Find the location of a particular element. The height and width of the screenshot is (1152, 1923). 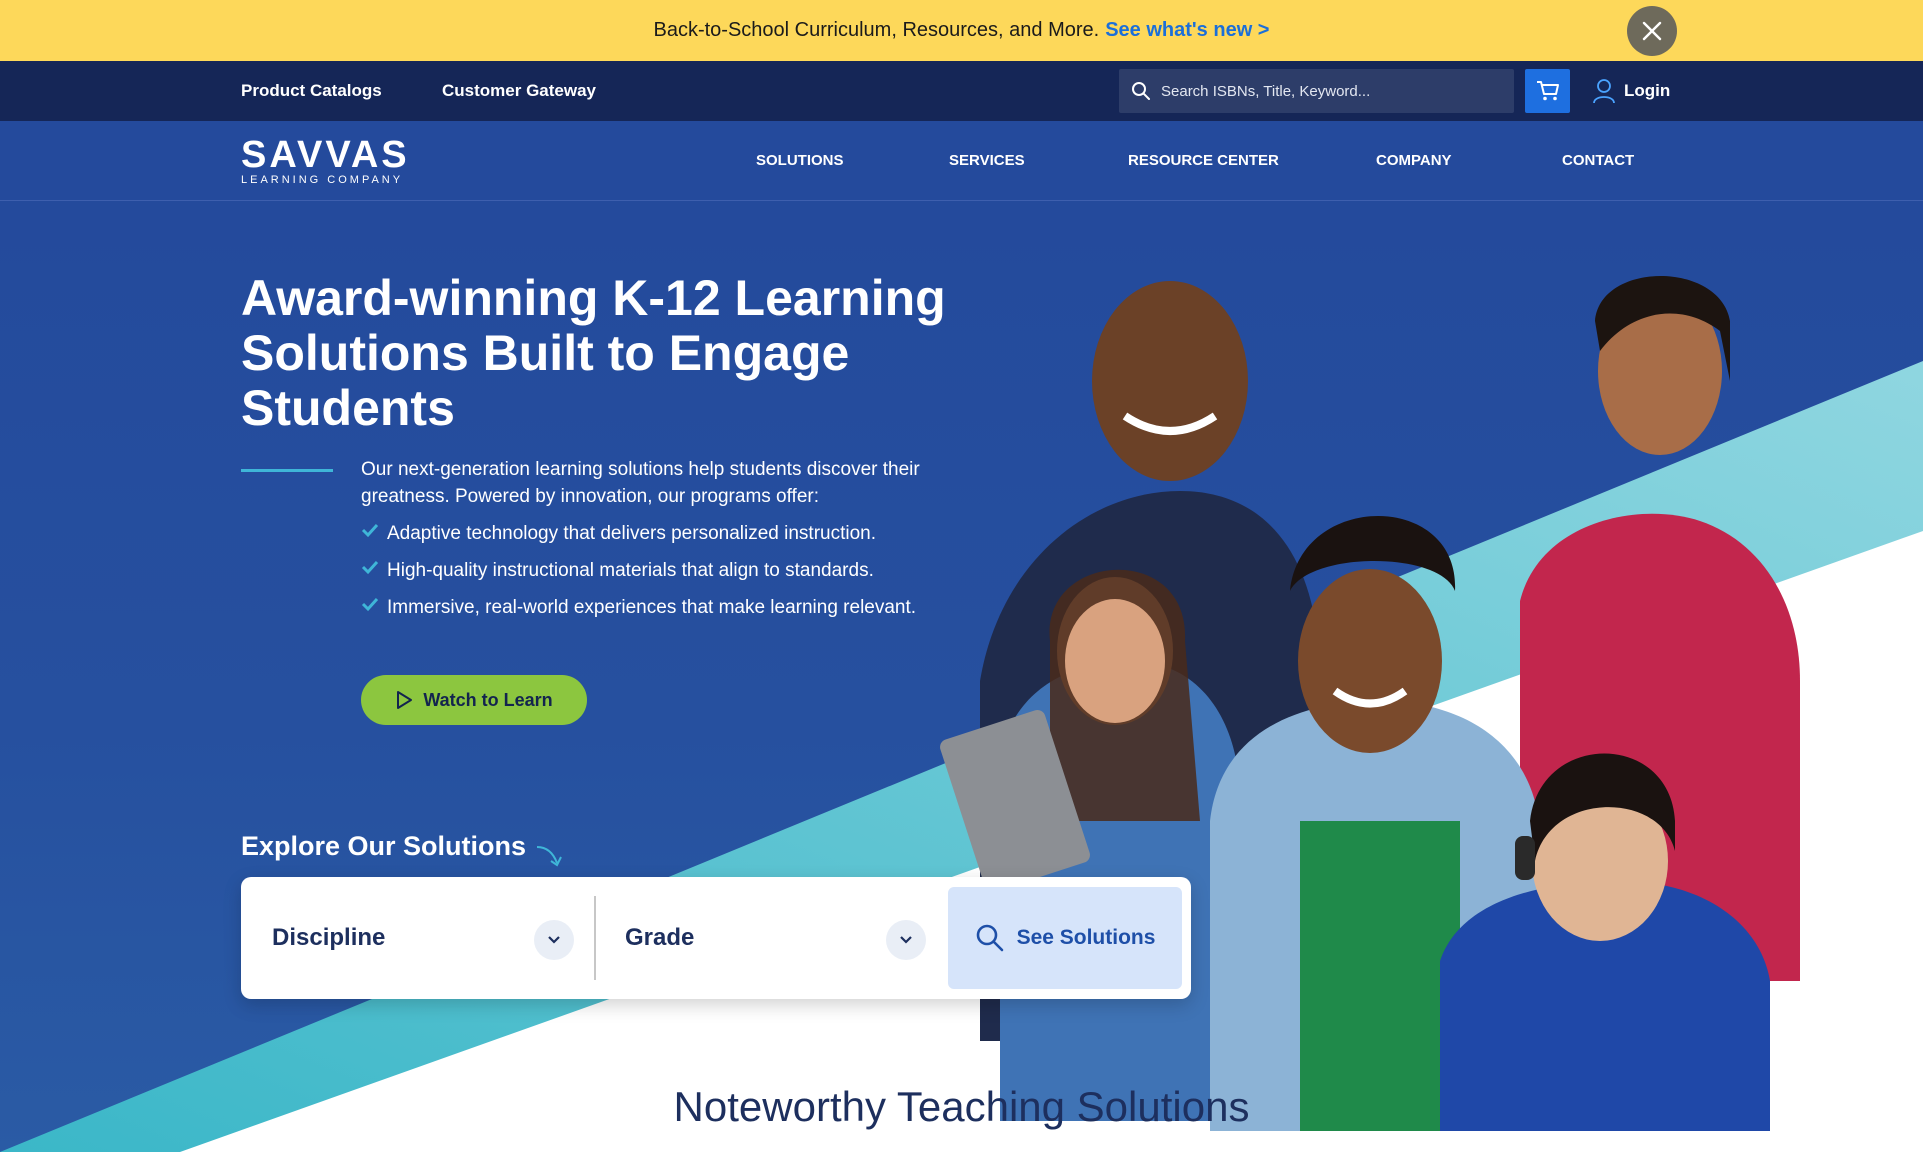

discipline-dropdown-toggle is located at coordinates (554, 940).